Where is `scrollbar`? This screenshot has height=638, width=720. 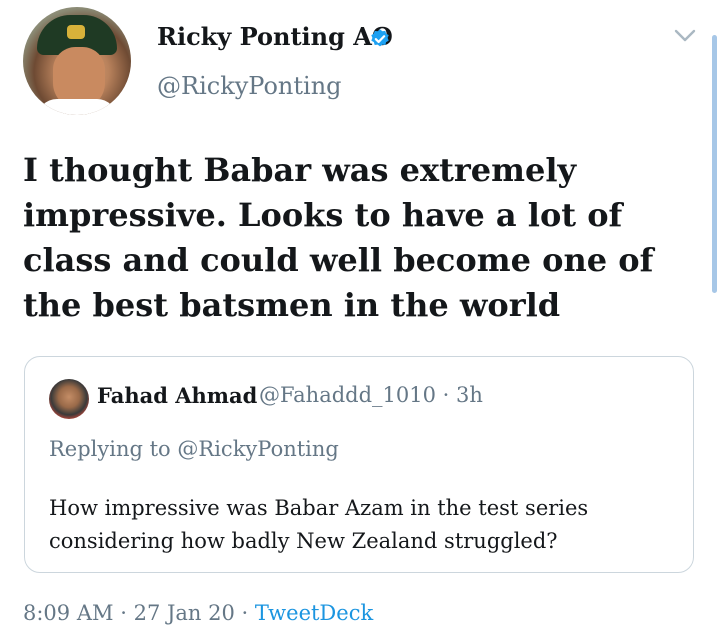 scrollbar is located at coordinates (714, 164).